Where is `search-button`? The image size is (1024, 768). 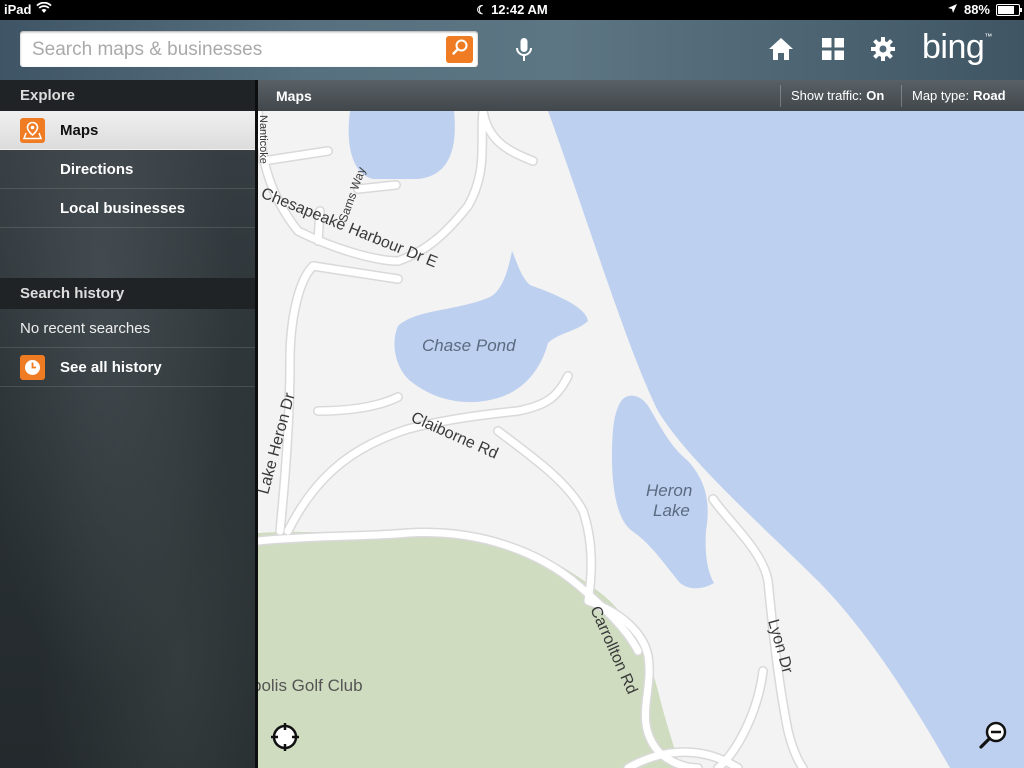 search-button is located at coordinates (459, 49).